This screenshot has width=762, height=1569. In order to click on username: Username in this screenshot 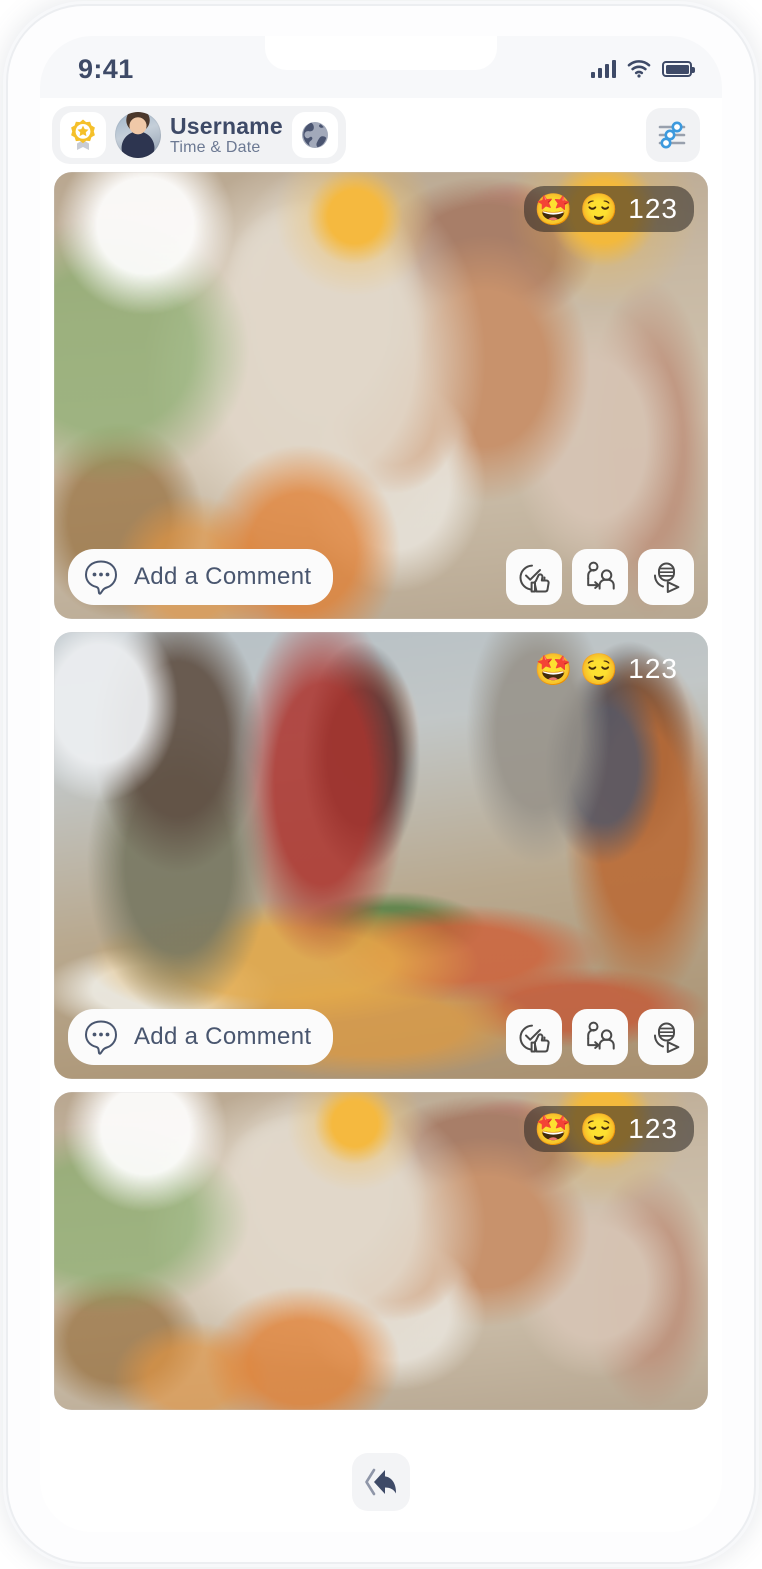, I will do `click(226, 125)`.